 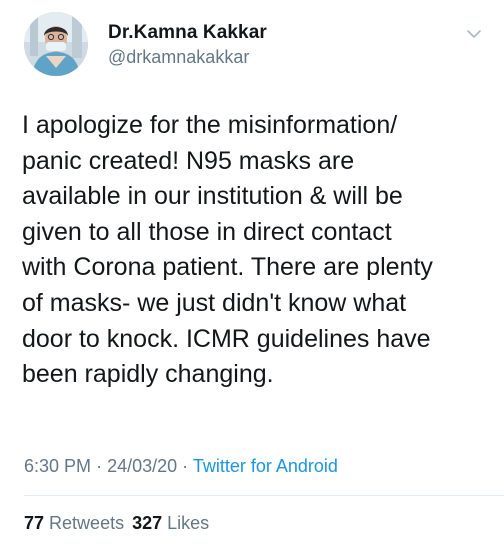 I want to click on tweet-header: Dr.Kamna Kakkar @drkamnakakkar, so click(x=254, y=48).